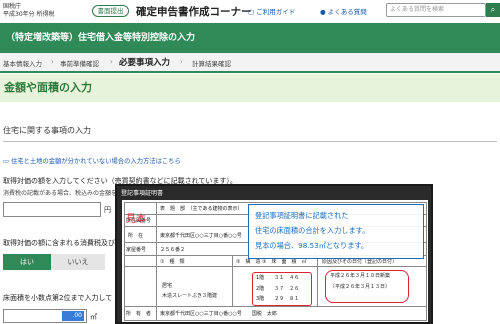  Describe the element at coordinates (52, 209) in the screenshot. I see `price-input` at that location.